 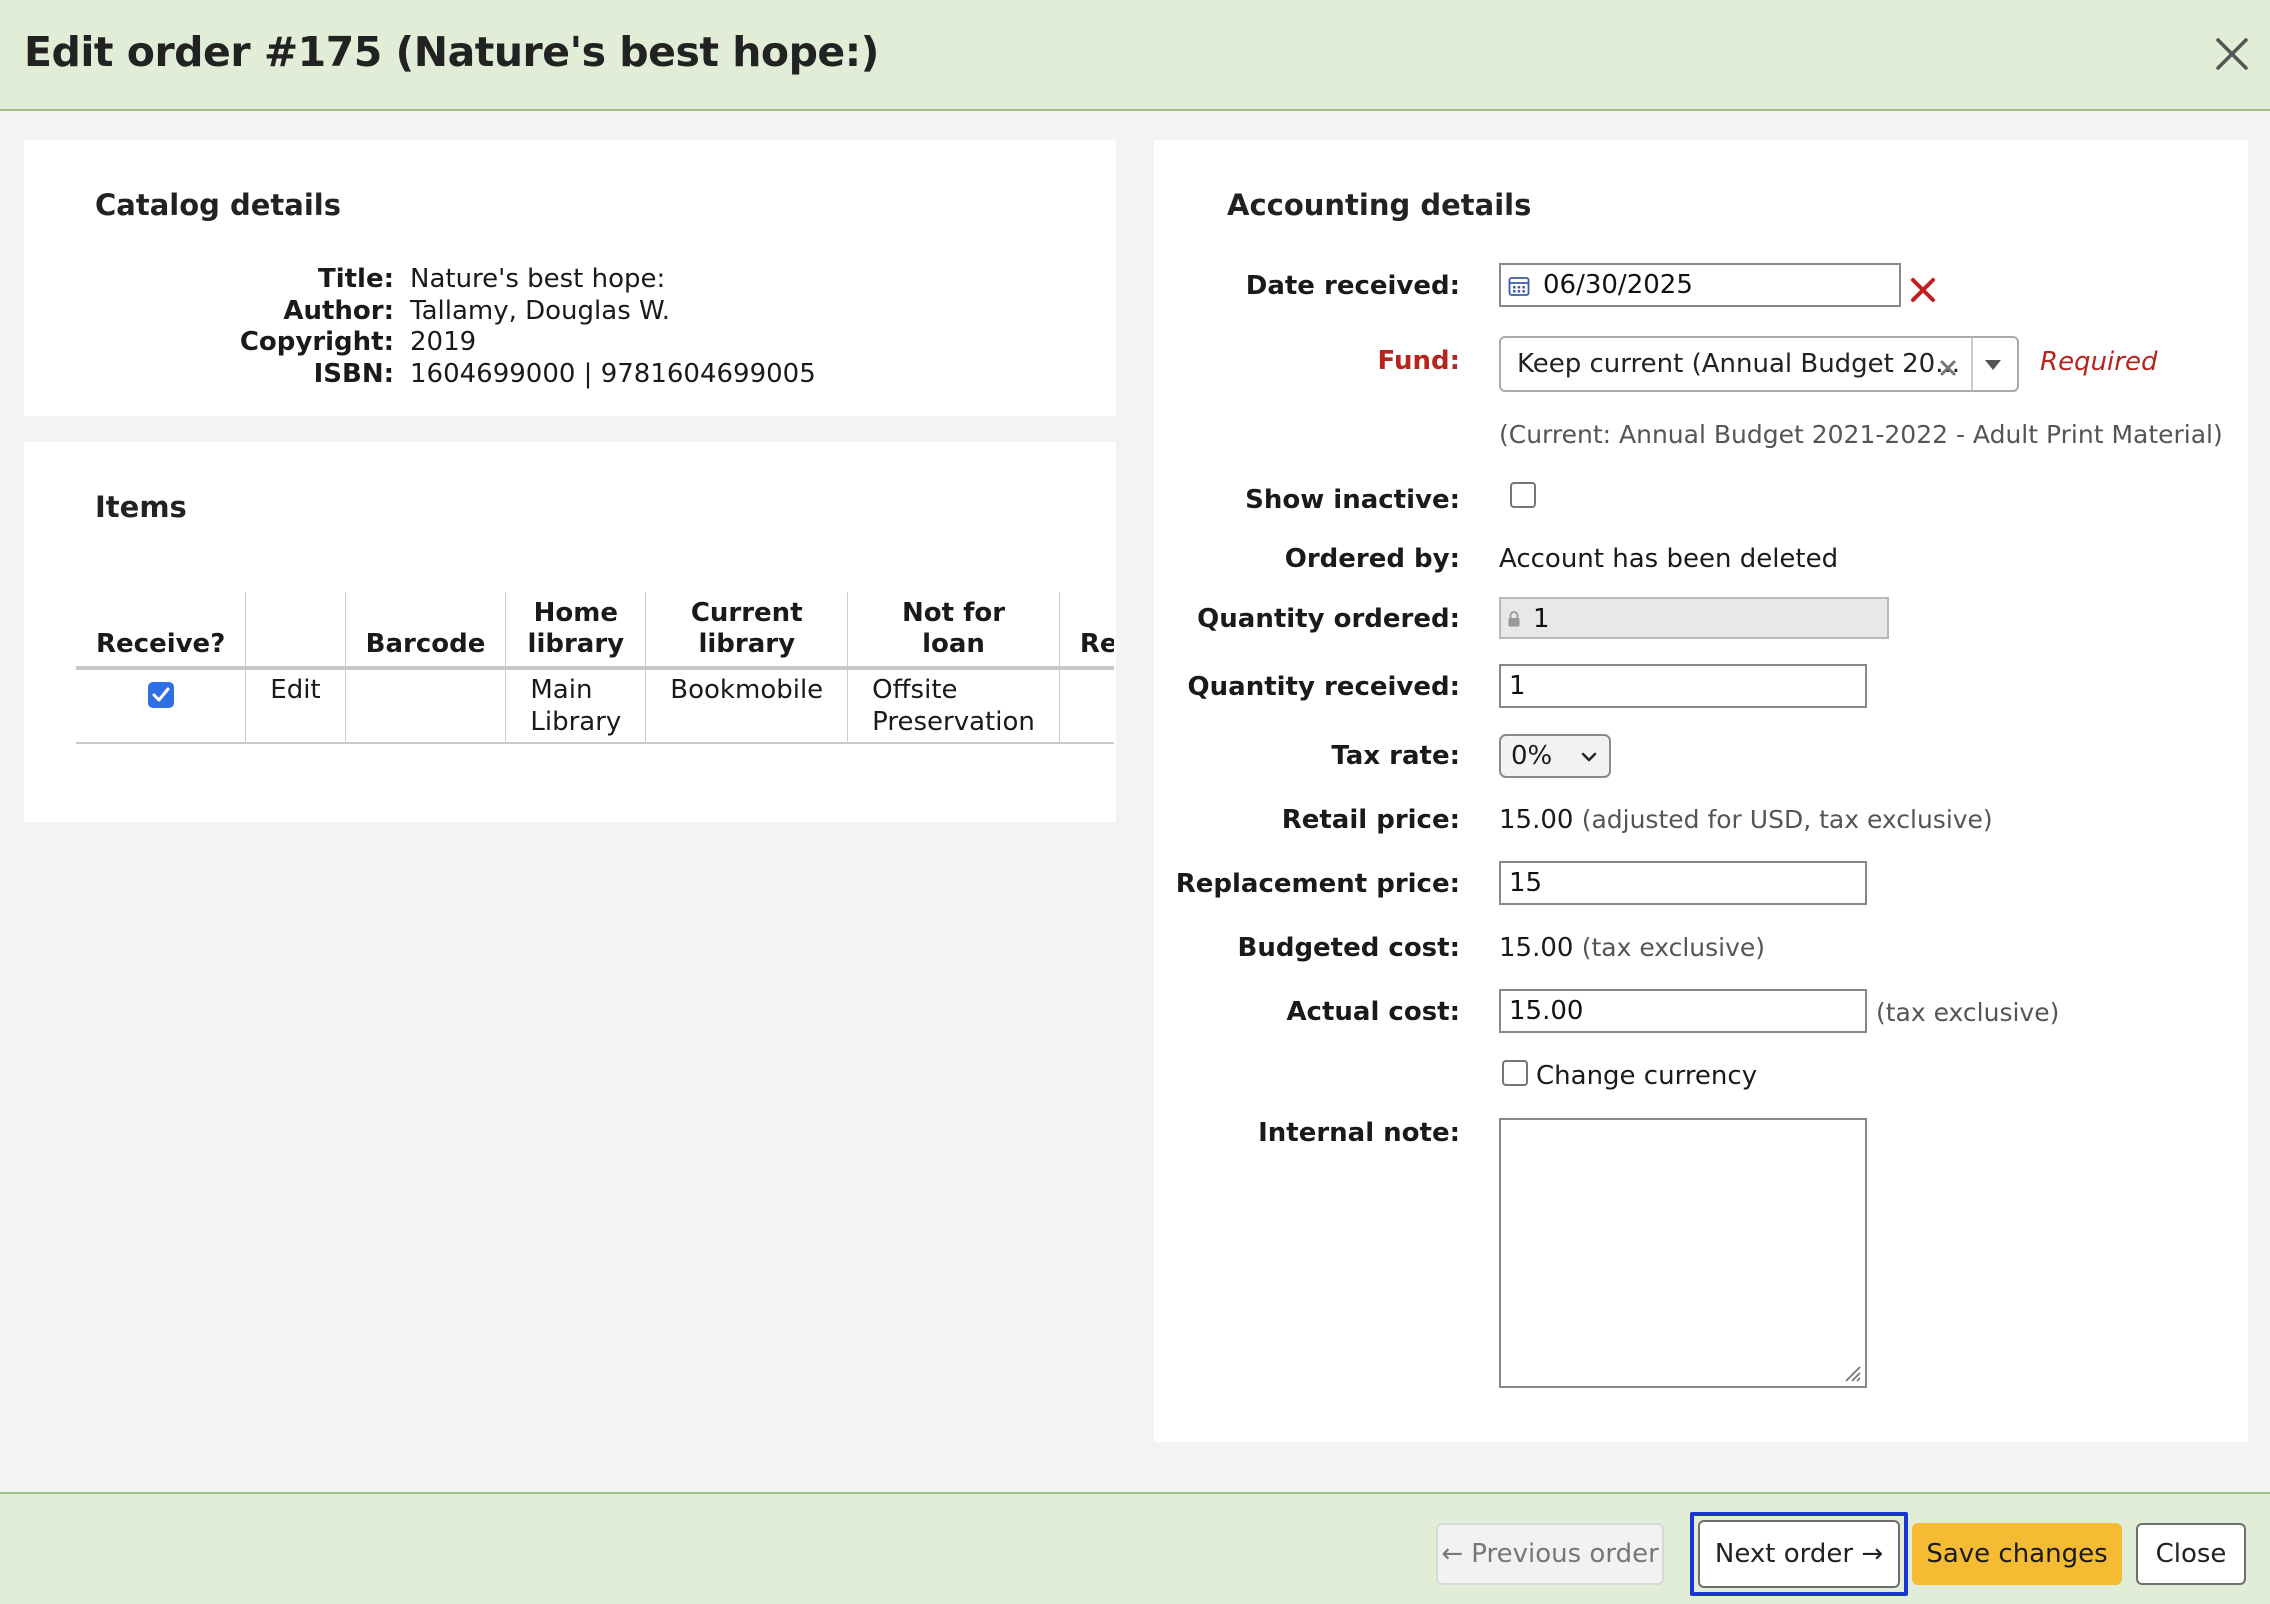 What do you see at coordinates (1872, 1554) in the screenshot?
I see `arrow-right-icon: →` at bounding box center [1872, 1554].